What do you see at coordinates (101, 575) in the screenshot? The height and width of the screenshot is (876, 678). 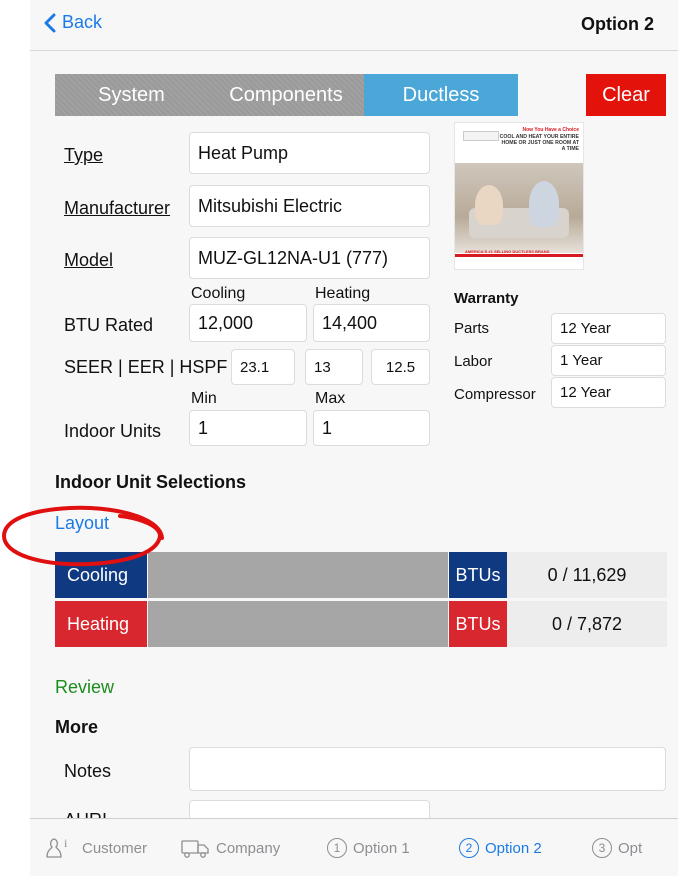 I see `cooling-meter-label: Cooling` at bounding box center [101, 575].